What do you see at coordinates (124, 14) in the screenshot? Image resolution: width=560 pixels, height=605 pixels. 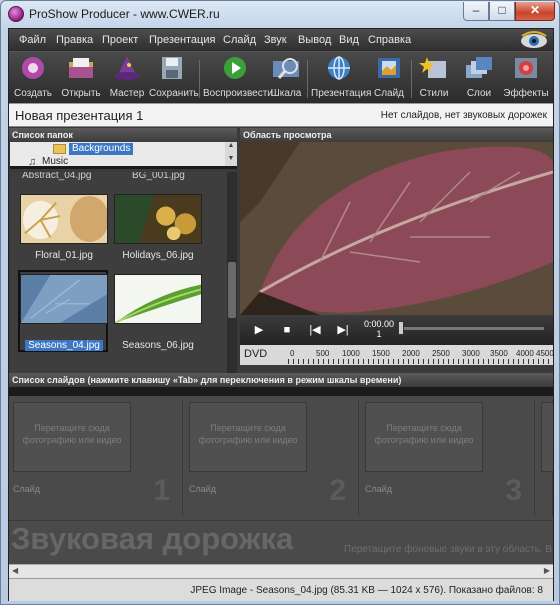 I see `window-title: ProShow Producer - www.CWER.ru` at bounding box center [124, 14].